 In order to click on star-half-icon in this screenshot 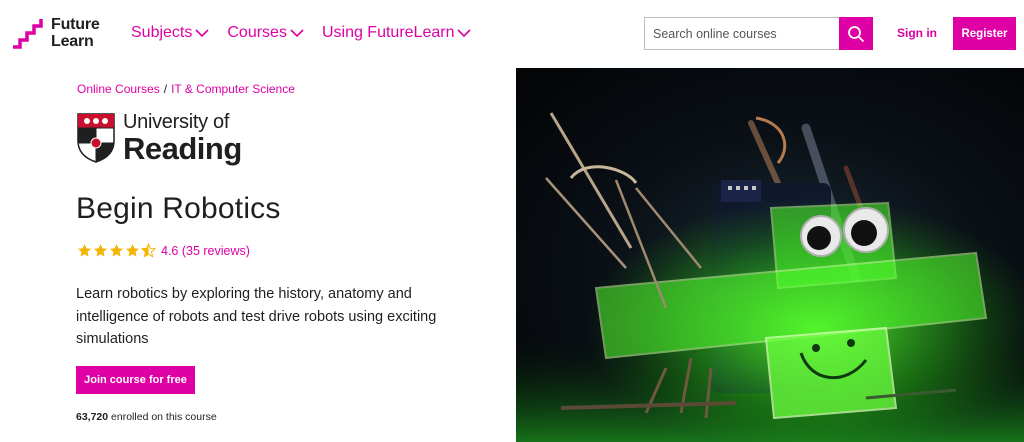, I will do `click(148, 250)`.